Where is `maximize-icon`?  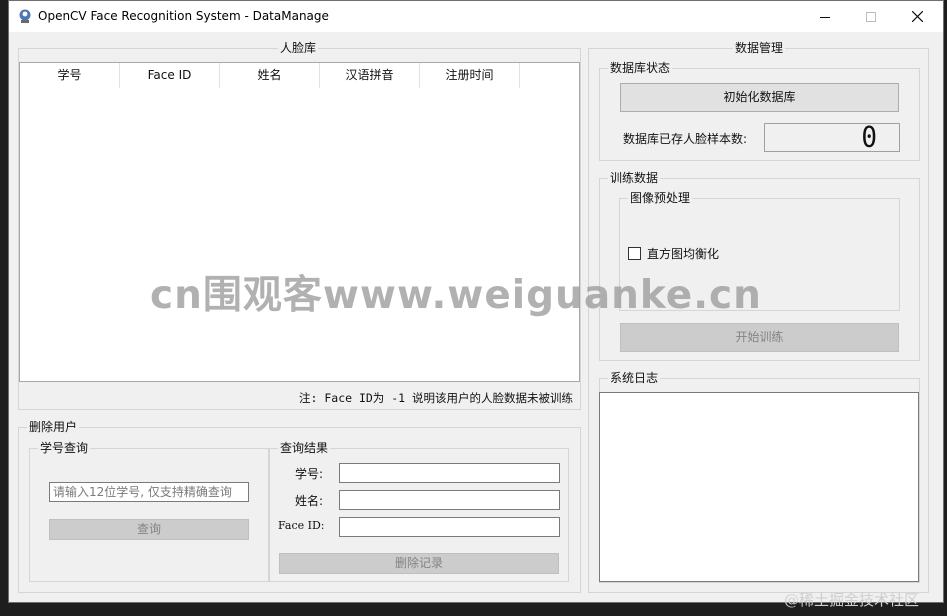
maximize-icon is located at coordinates (871, 16).